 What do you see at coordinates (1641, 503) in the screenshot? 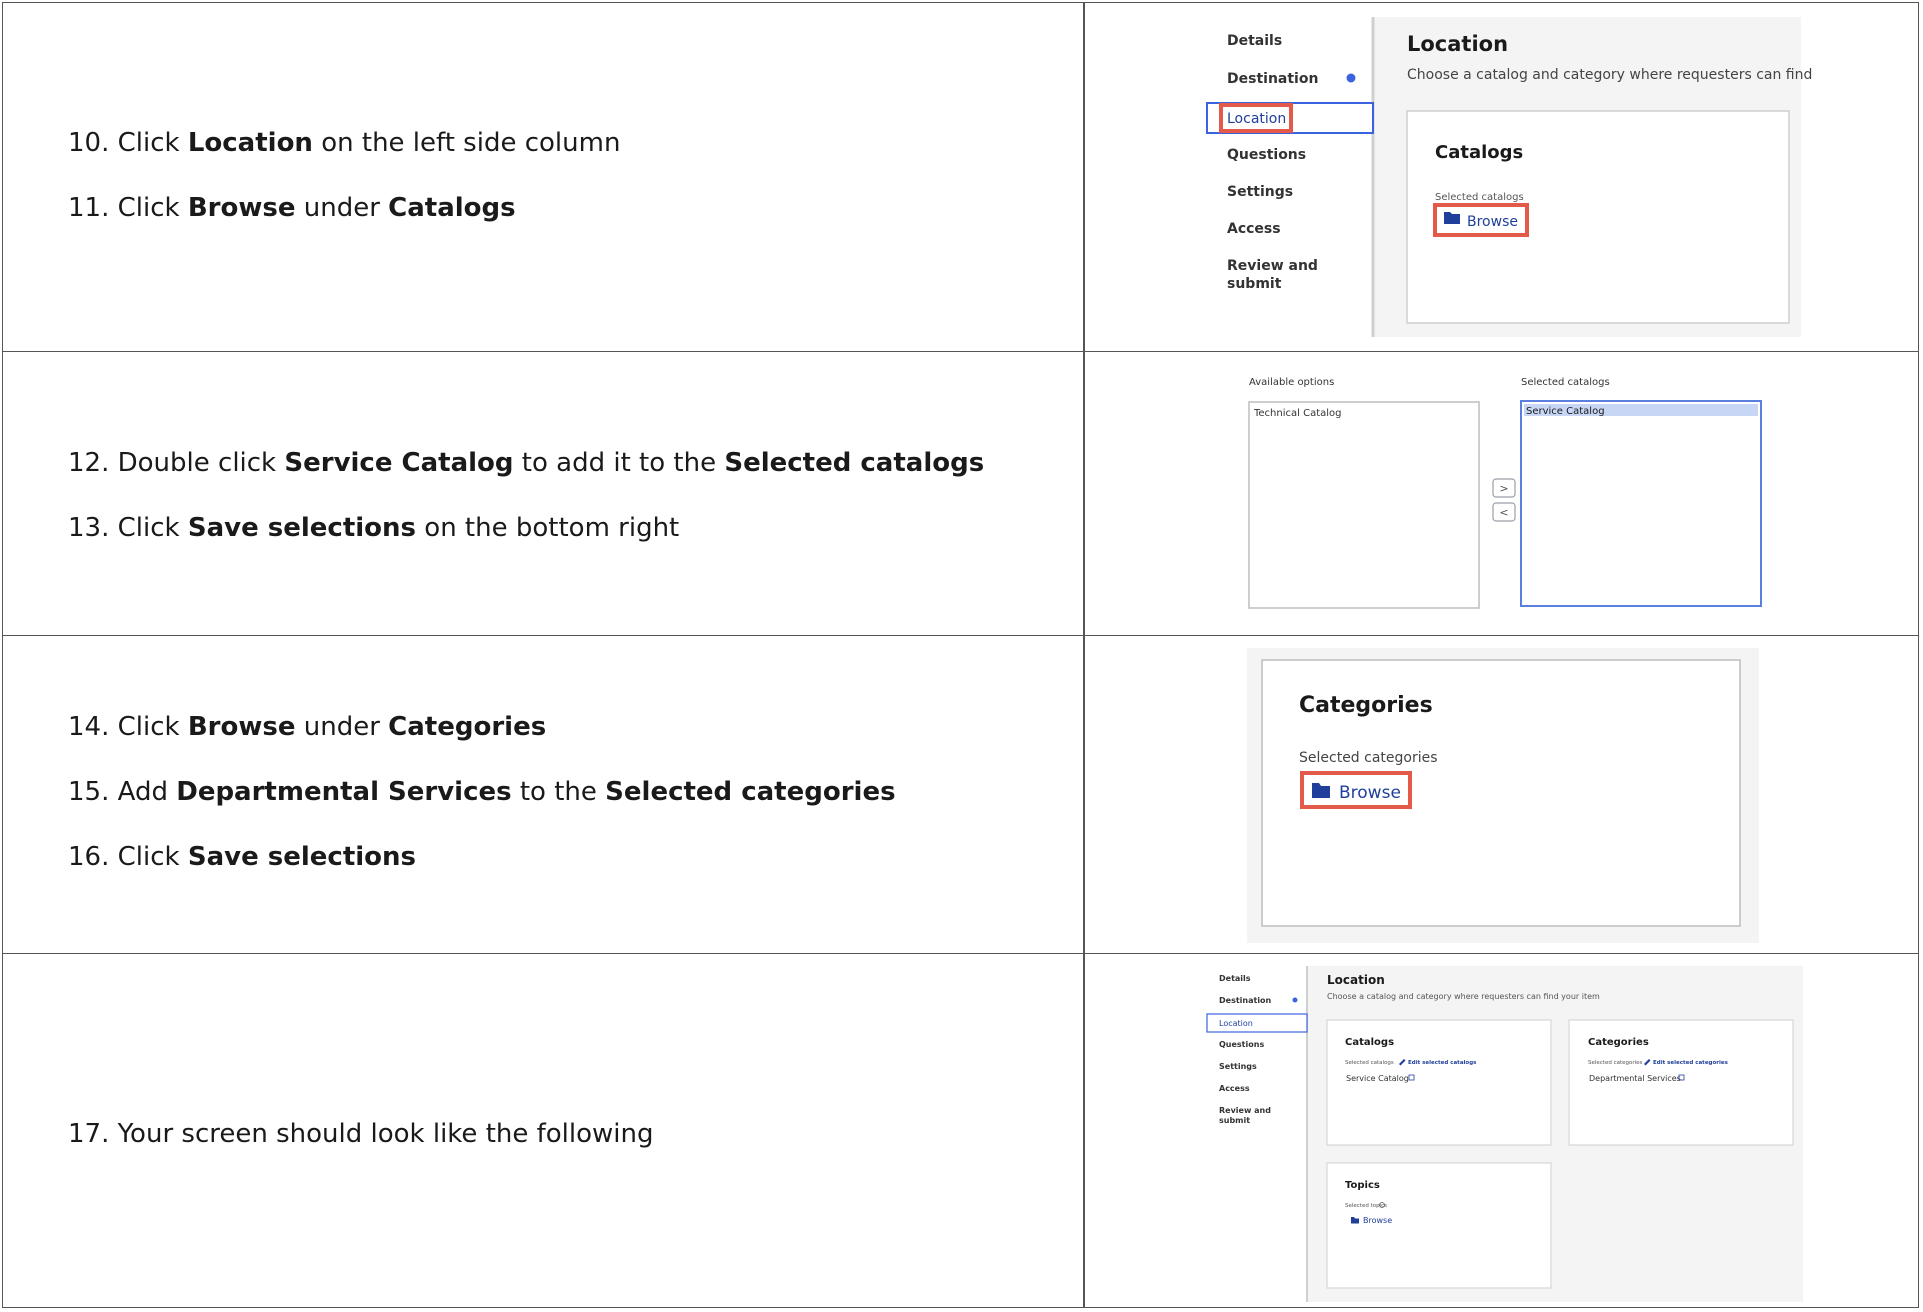
I see `selected-catalogs-list` at bounding box center [1641, 503].